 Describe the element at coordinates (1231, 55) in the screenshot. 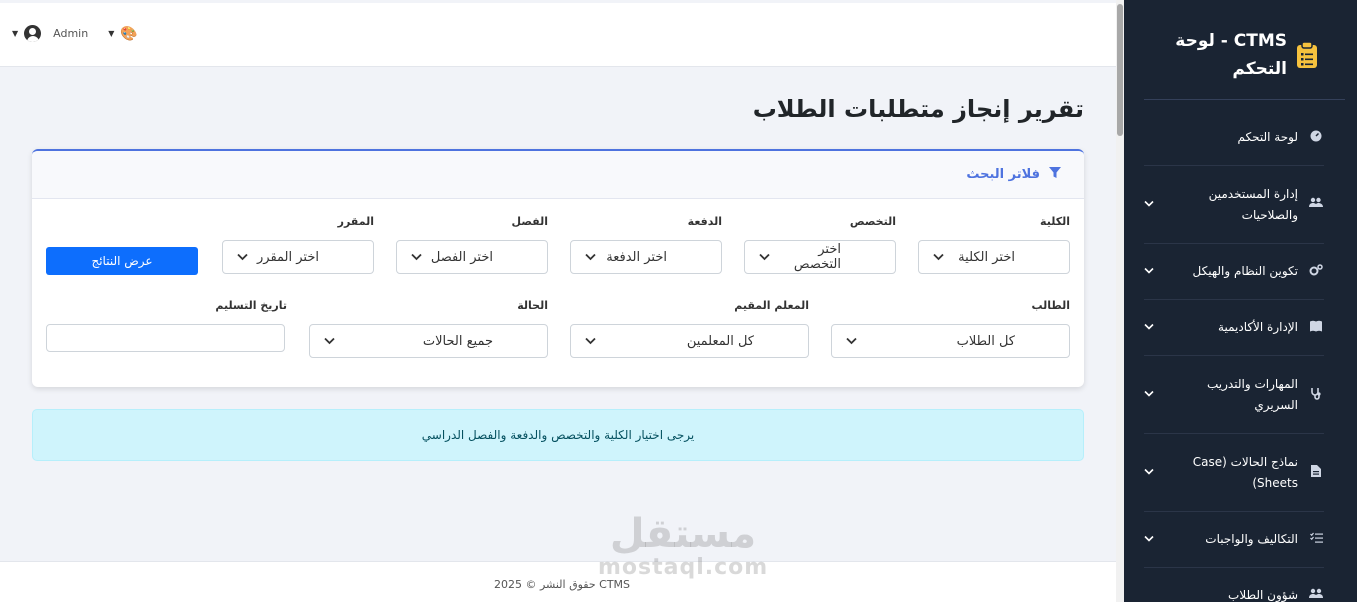

I see `brand-title: CTMS - لوحة التحكم` at that location.